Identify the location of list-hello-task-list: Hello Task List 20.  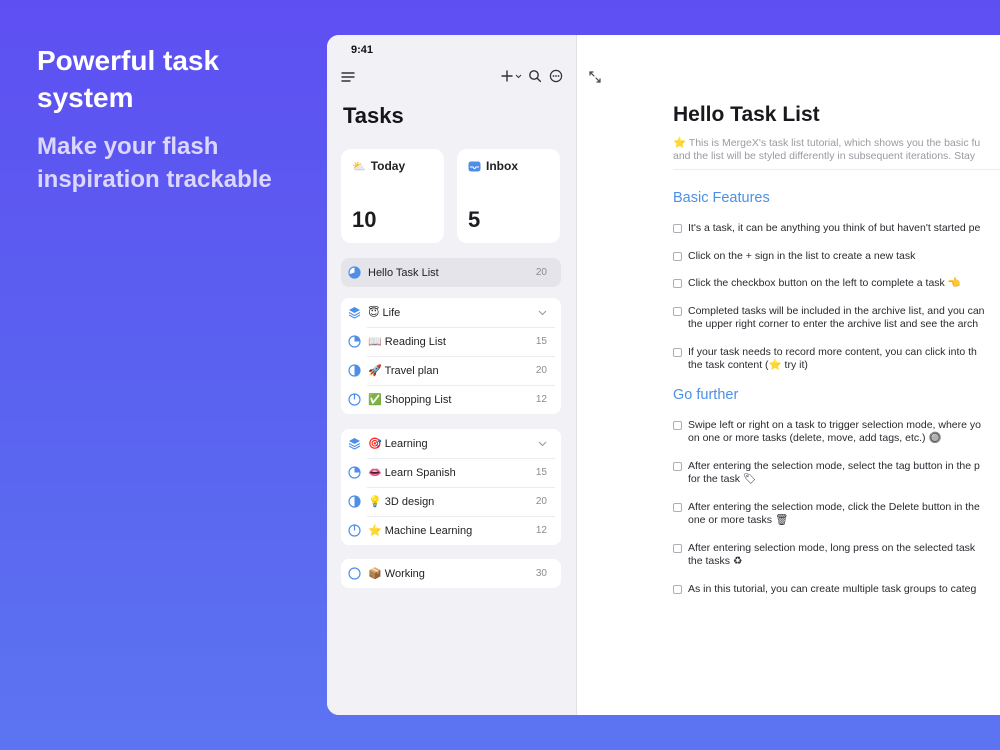
(451, 272).